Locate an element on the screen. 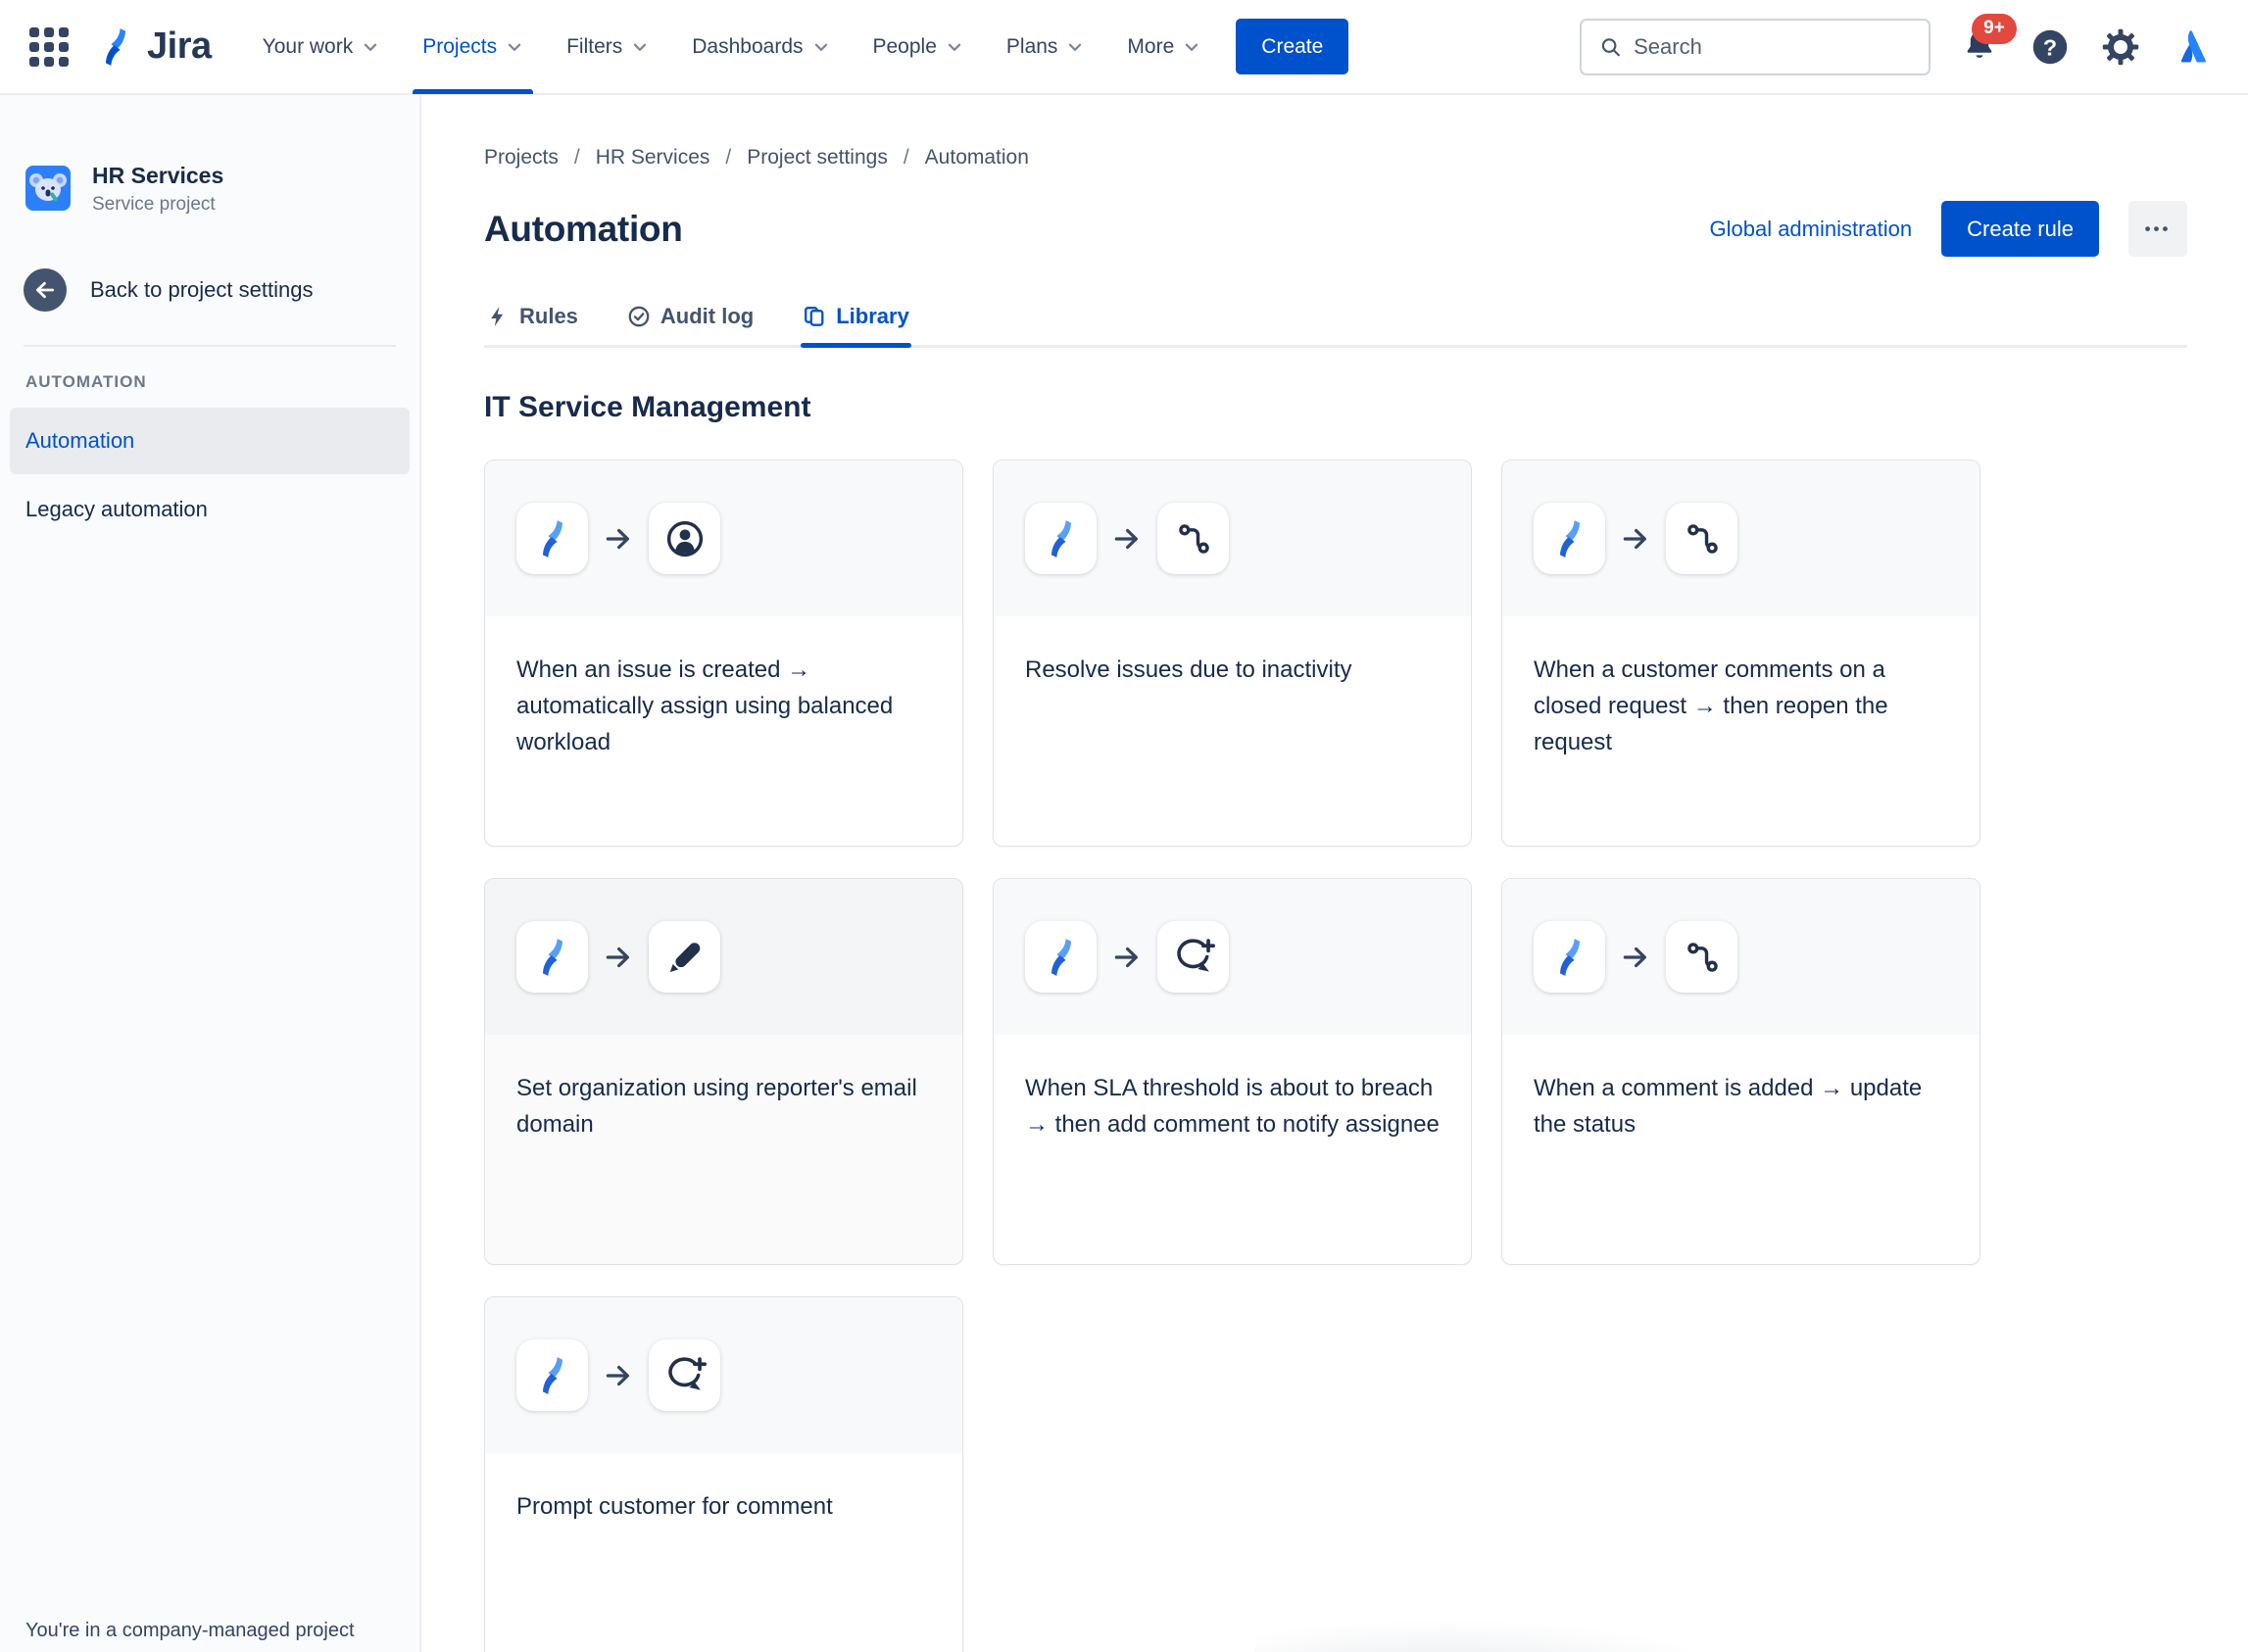 This screenshot has width=2248, height=1652. tab-library: Library is located at coordinates (856, 326).